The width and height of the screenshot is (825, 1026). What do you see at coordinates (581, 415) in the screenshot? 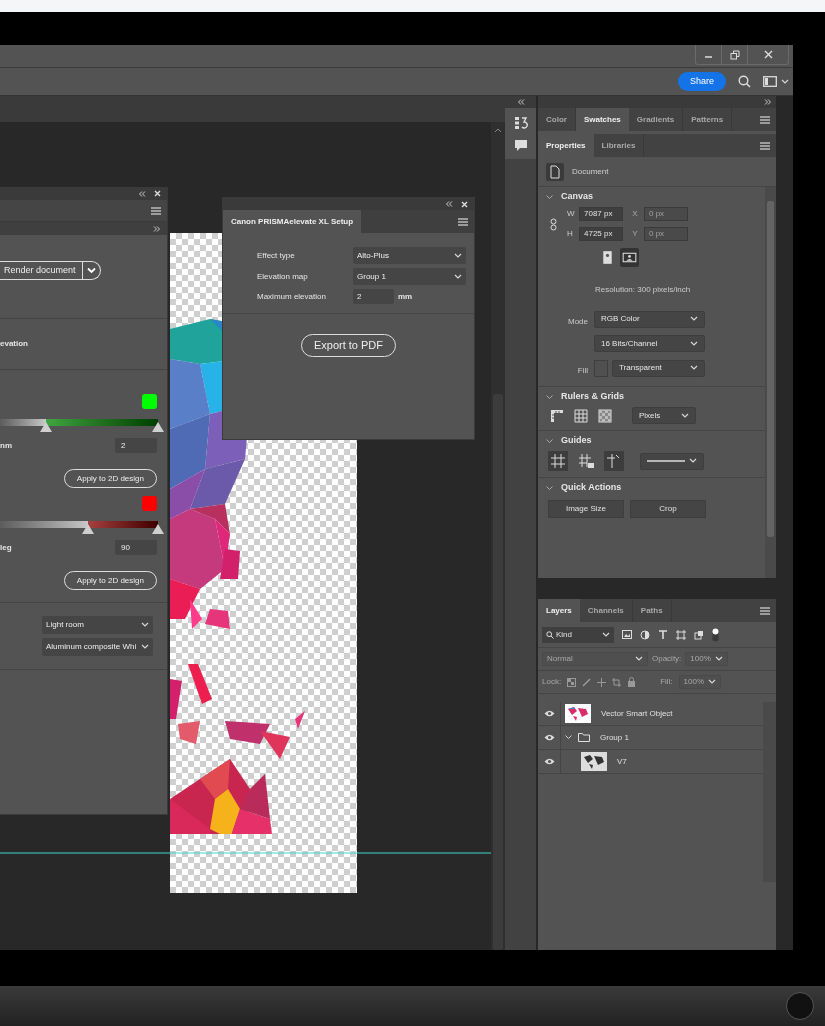
I see `grid-icon` at bounding box center [581, 415].